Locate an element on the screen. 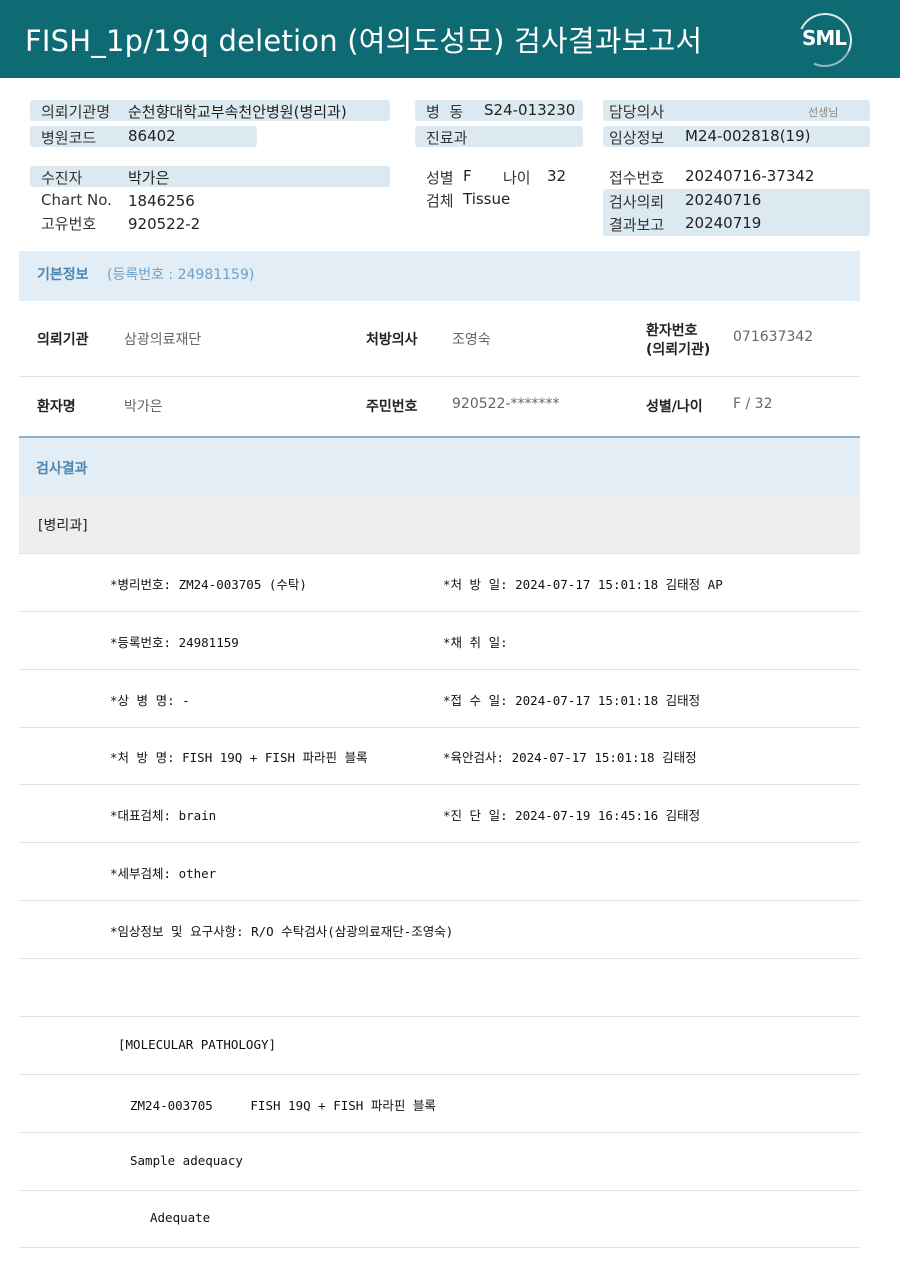 This screenshot has height=1271, width=900. report-header: FISH_1p/19q deletion (여의도성모) 검사결과보고서 SML is located at coordinates (450, 39).